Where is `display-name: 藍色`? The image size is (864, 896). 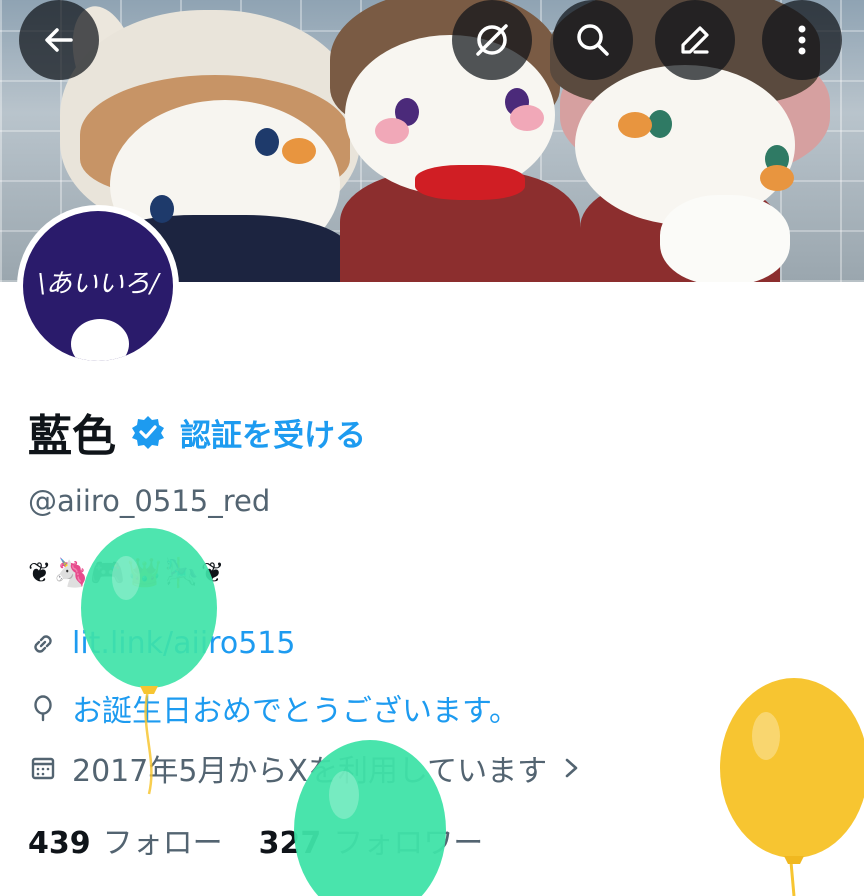 display-name: 藍色 is located at coordinates (72, 436).